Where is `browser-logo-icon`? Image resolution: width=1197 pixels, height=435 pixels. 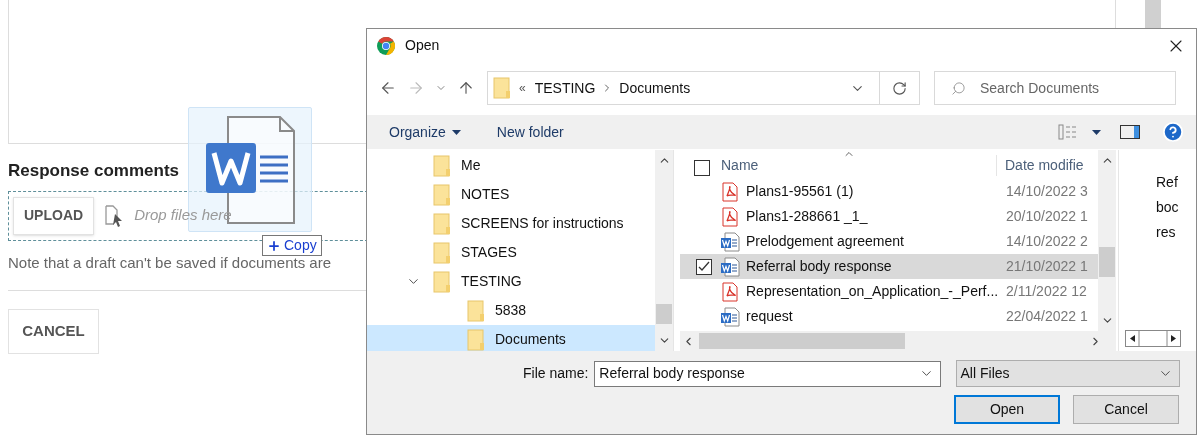
browser-logo-icon is located at coordinates (386, 45).